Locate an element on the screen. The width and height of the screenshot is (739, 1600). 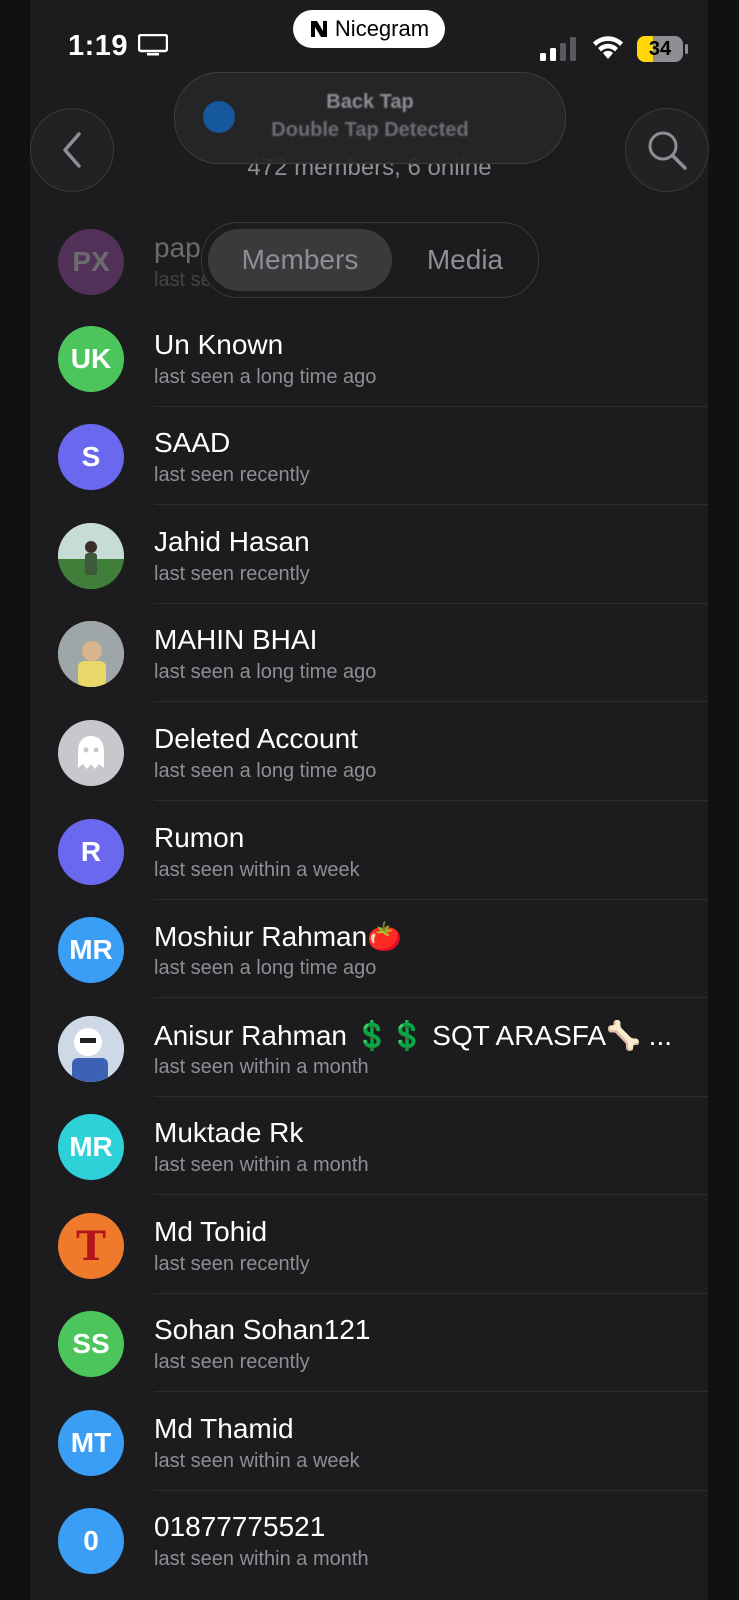
search-button is located at coordinates (667, 150).